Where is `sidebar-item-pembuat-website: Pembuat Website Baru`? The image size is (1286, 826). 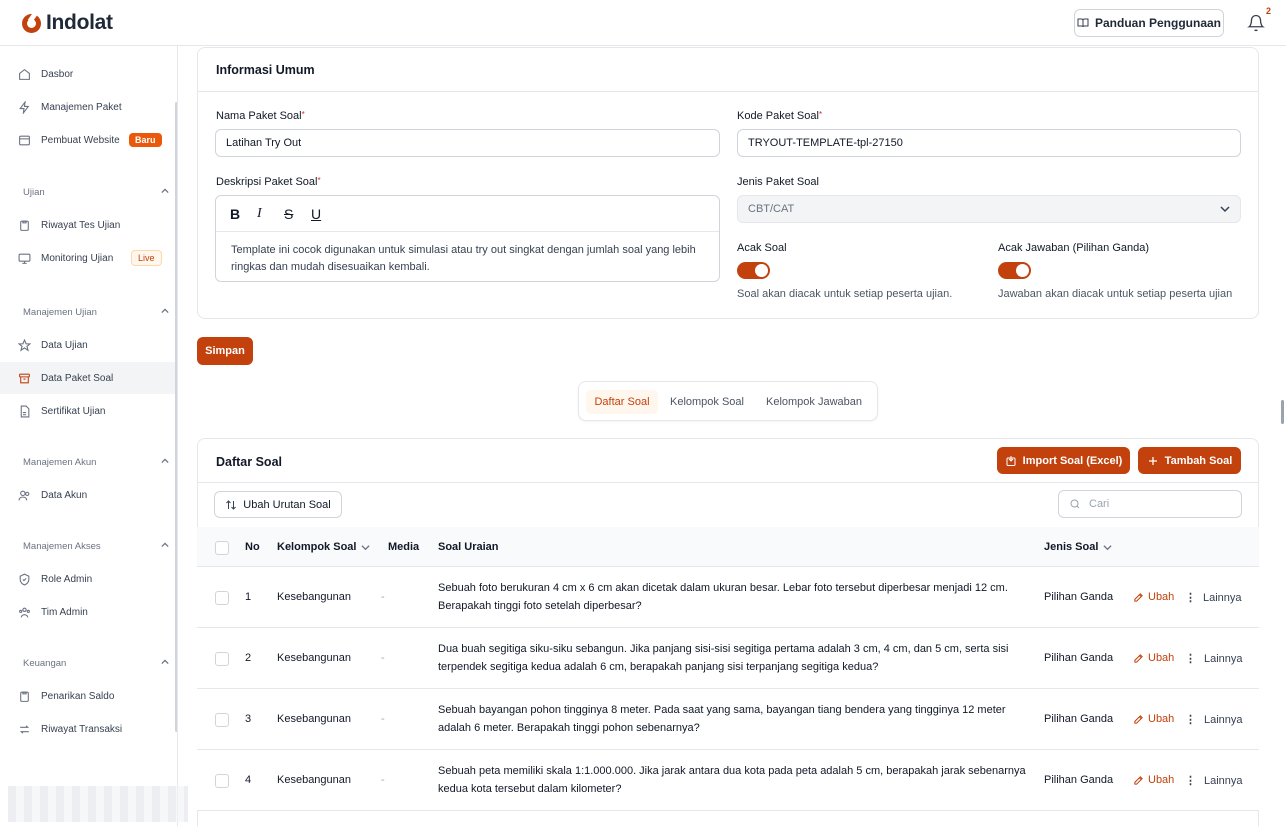
sidebar-item-pembuat-website: Pembuat Website Baru is located at coordinates (88, 140).